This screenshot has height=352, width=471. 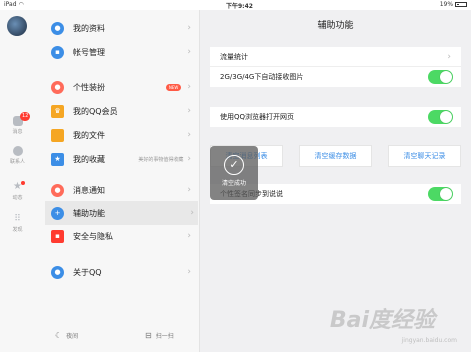 I want to click on menu-item-label: 我的QQ会员, so click(x=95, y=111).